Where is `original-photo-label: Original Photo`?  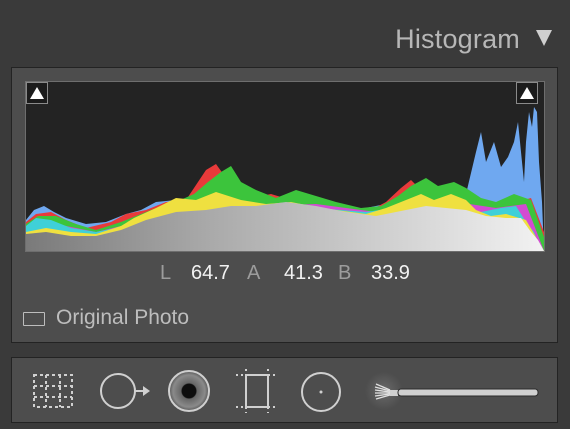
original-photo-label: Original Photo is located at coordinates (123, 317).